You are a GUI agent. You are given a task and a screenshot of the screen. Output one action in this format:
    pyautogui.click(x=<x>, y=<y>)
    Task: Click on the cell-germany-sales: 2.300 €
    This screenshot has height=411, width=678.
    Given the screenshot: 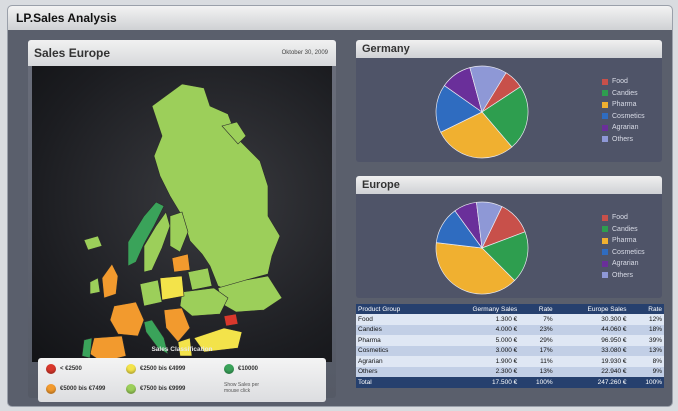 What is the action you would take?
    pyautogui.click(x=477, y=371)
    